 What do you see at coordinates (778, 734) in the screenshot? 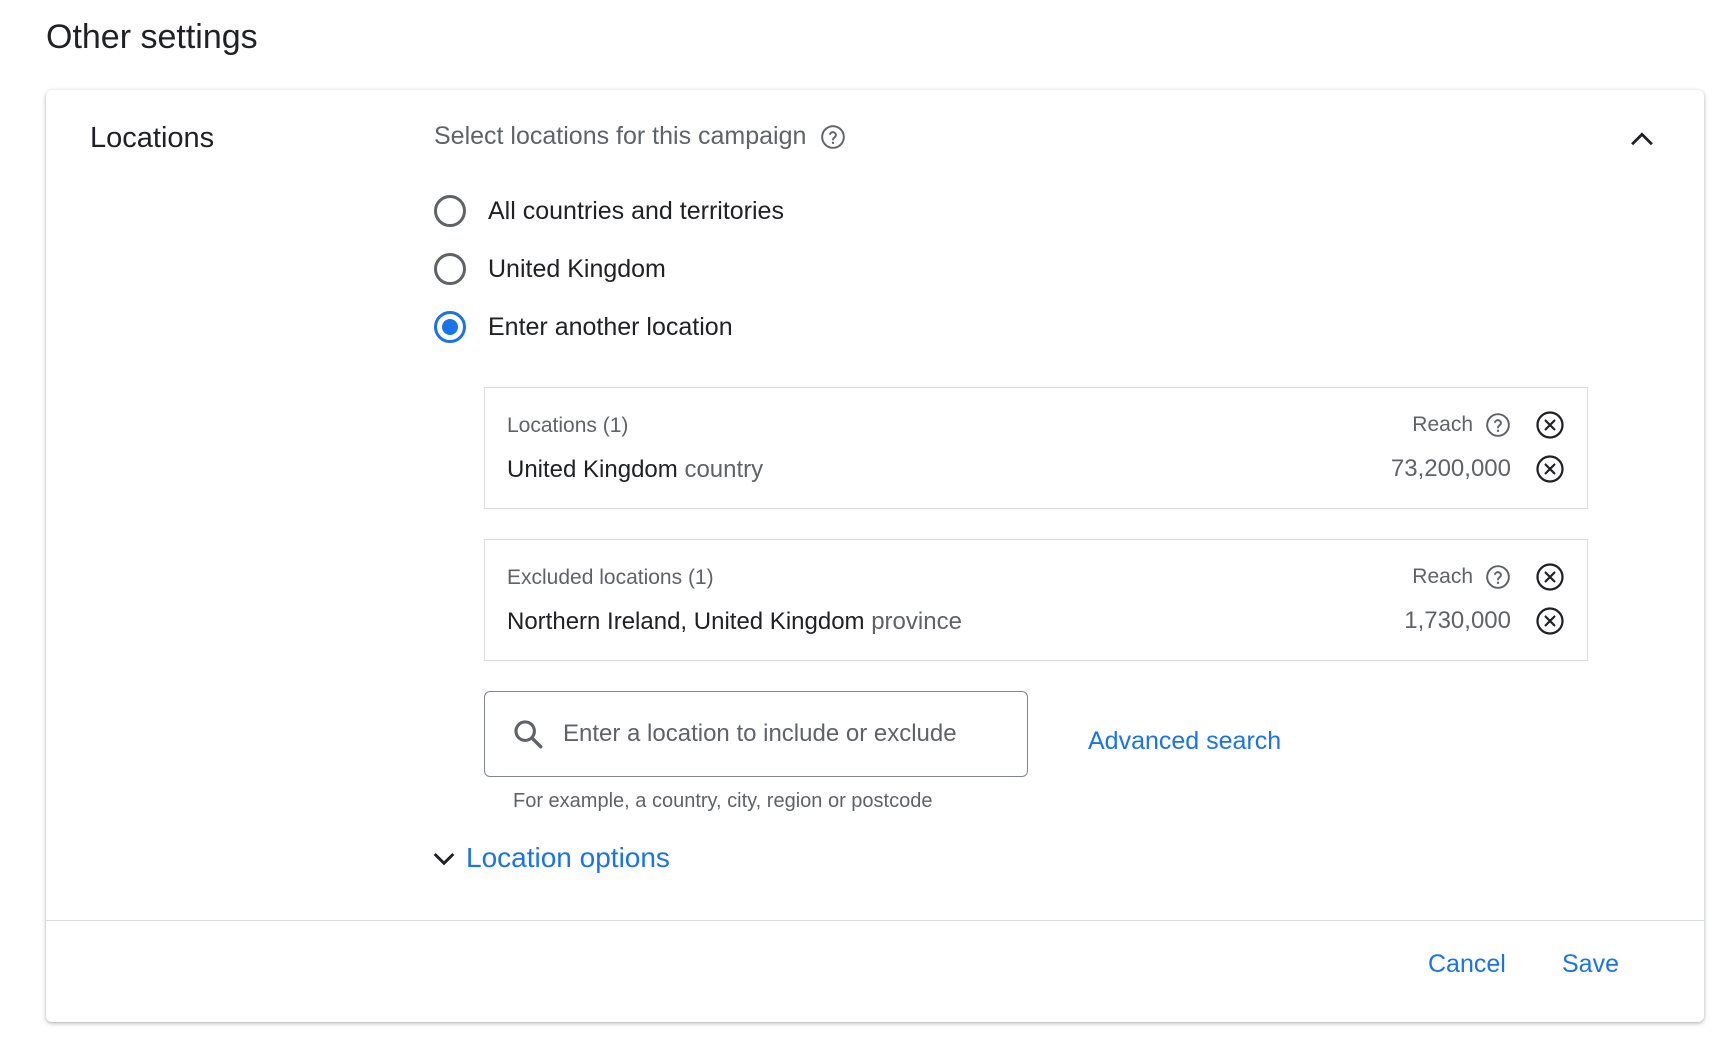
I see `location-search-input` at bounding box center [778, 734].